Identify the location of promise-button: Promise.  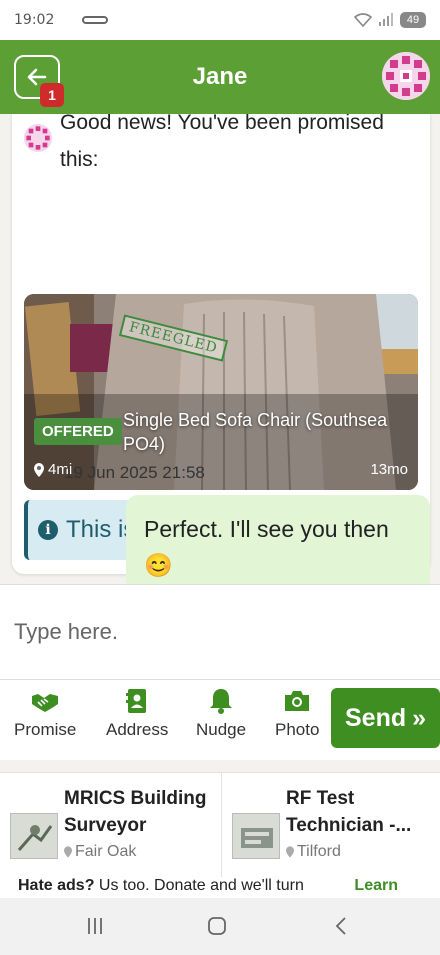
(45, 714).